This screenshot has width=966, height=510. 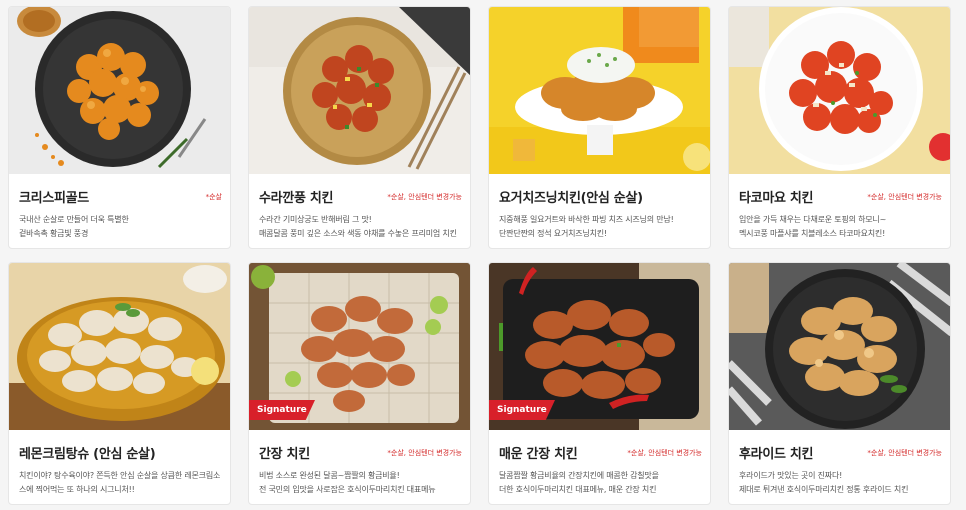 I want to click on description-line: 제대로 튀겨낸 호식이두마리치킨 정통 후라이드 치킨, so click(x=824, y=489).